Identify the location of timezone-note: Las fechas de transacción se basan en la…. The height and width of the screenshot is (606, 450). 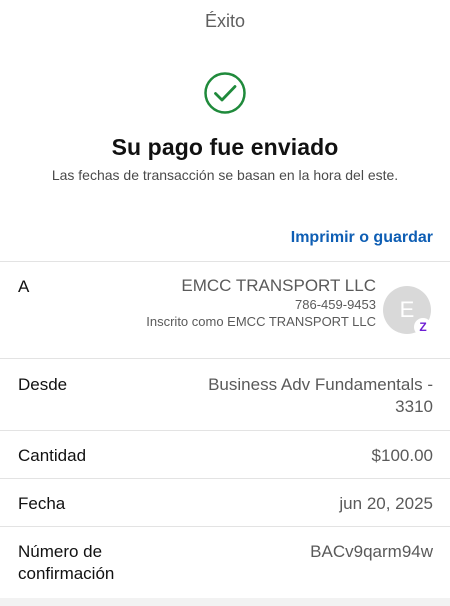
(225, 175).